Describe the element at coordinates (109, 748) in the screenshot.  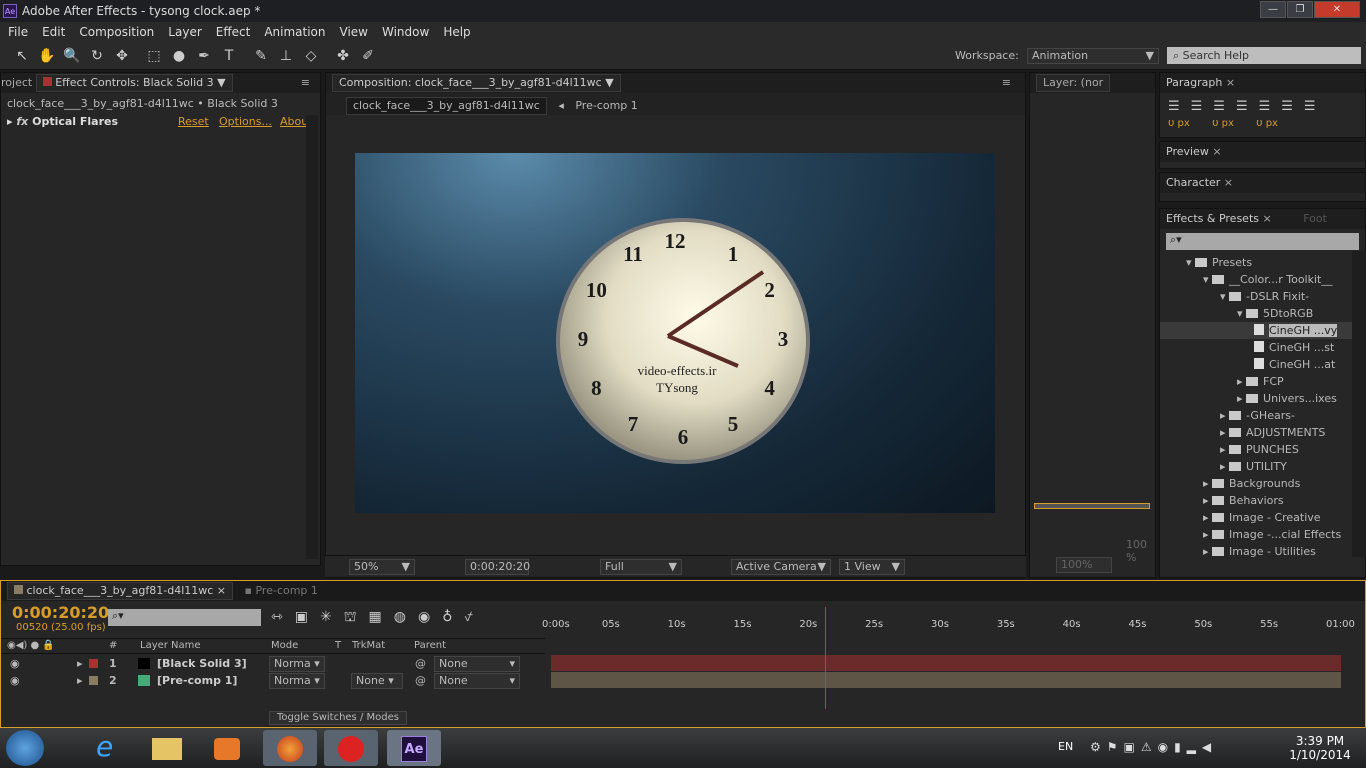
I see `taskbar-ie-icon: e` at that location.